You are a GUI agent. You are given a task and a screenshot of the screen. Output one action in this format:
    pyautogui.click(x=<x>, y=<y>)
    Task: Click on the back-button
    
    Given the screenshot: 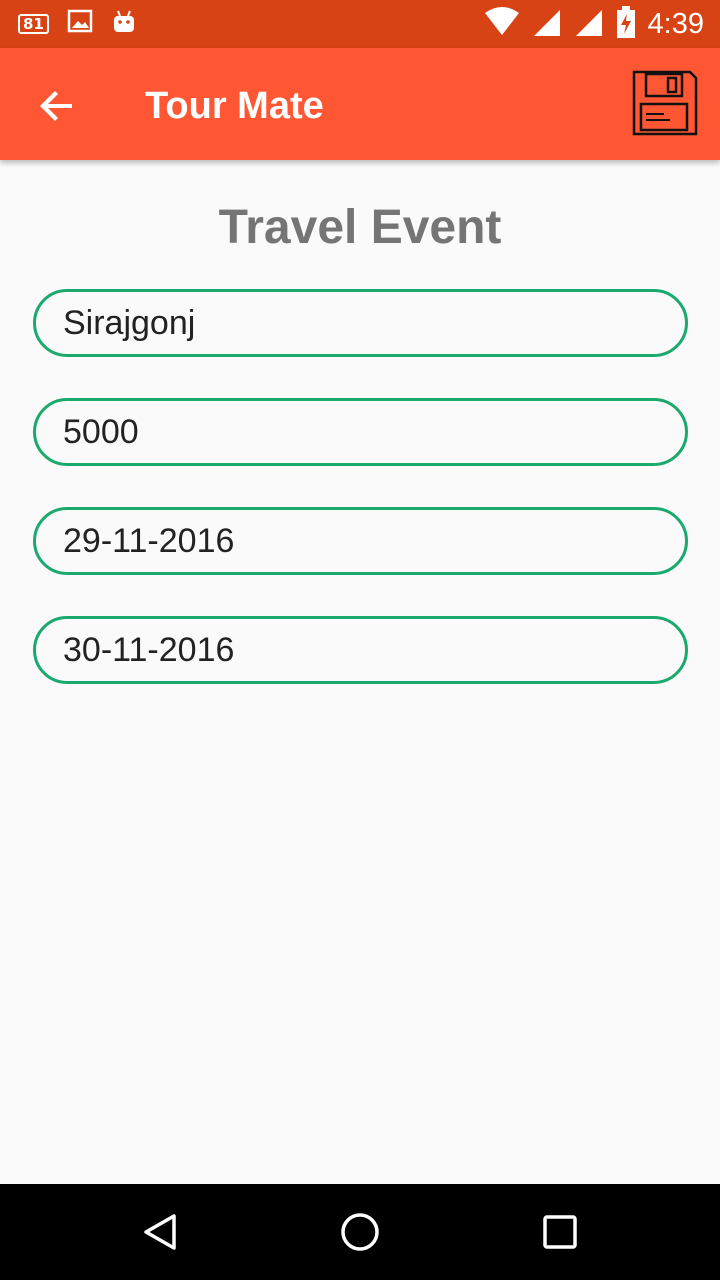 What is the action you would take?
    pyautogui.click(x=56, y=106)
    